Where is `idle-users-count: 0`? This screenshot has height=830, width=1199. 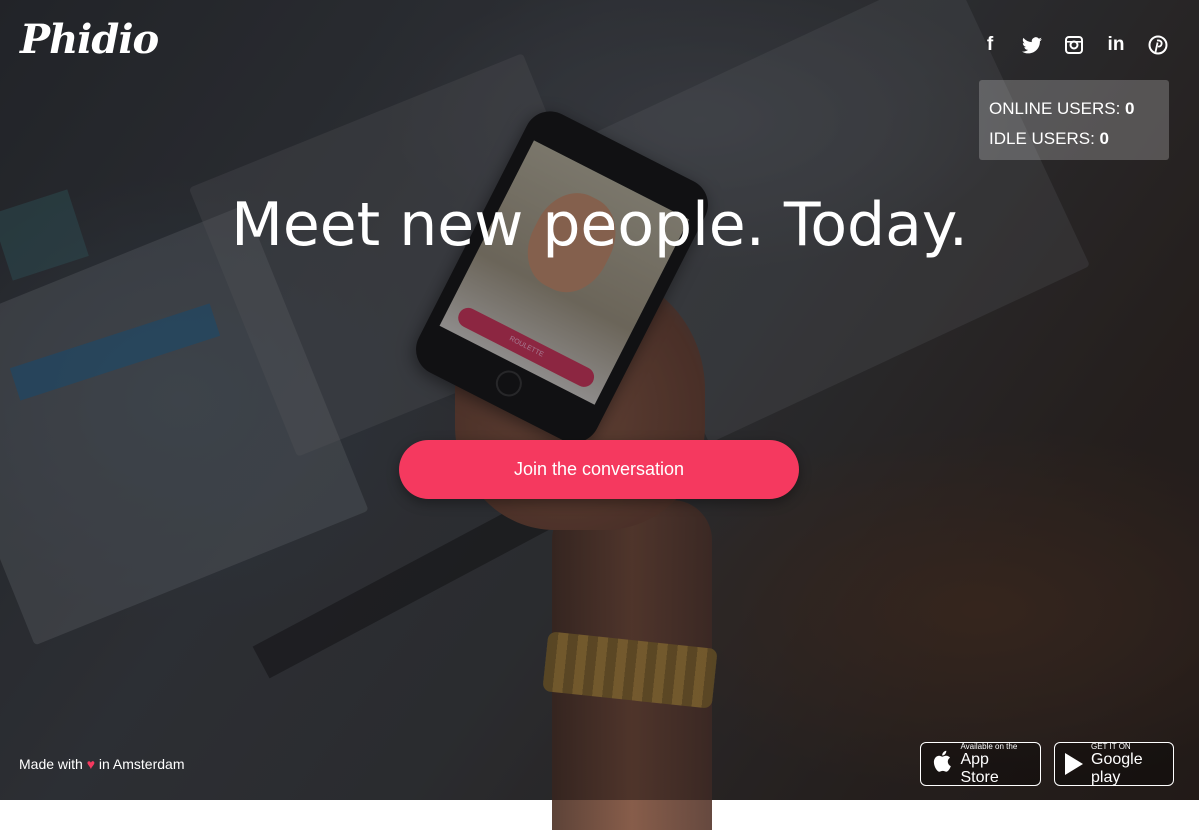 idle-users-count: 0 is located at coordinates (1104, 138).